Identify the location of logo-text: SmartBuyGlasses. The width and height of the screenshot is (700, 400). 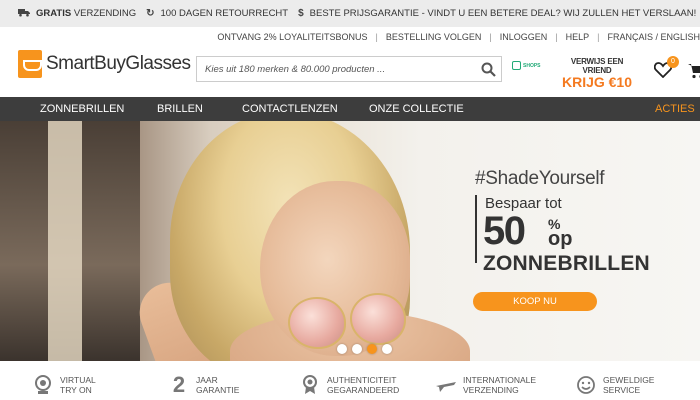
(118, 63).